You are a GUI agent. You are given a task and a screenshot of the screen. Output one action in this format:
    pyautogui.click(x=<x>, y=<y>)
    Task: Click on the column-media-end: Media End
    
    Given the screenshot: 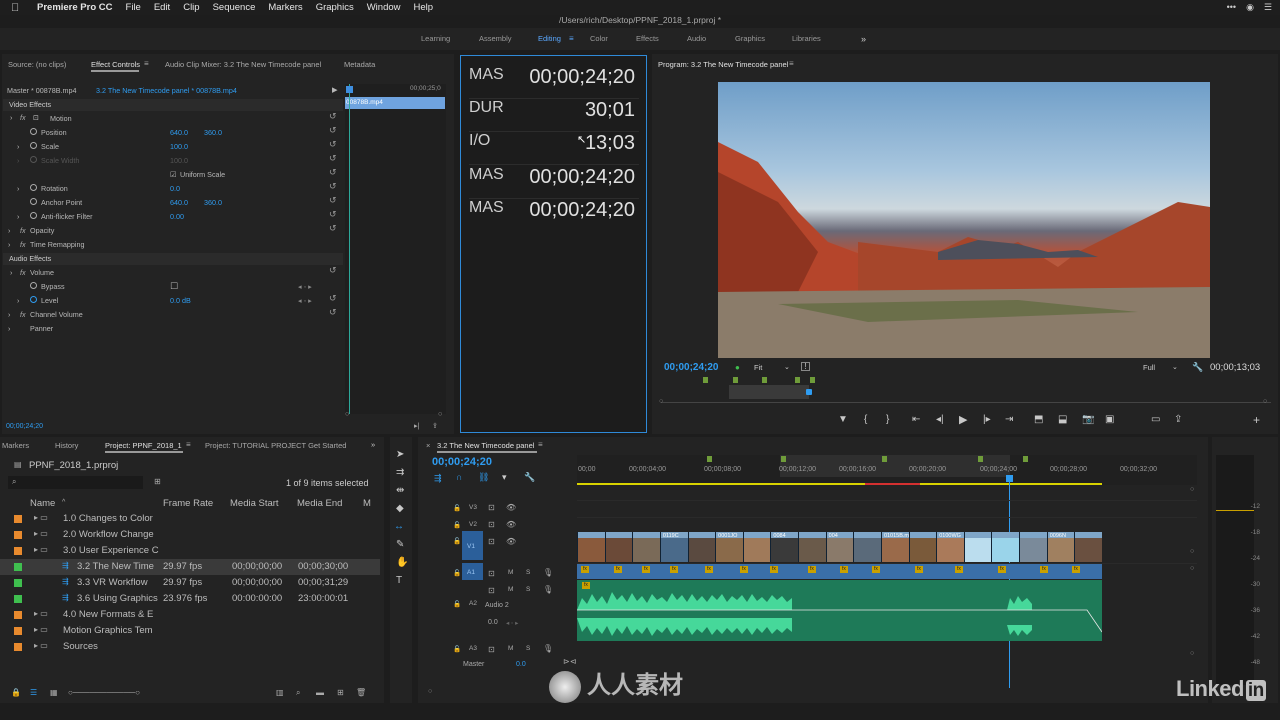 What is the action you would take?
    pyautogui.click(x=319, y=503)
    